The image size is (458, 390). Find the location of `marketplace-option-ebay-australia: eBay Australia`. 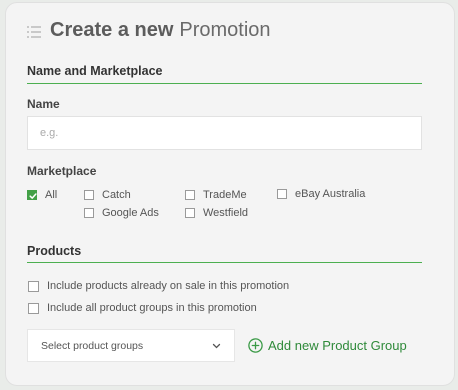

marketplace-option-ebay-australia: eBay Australia is located at coordinates (321, 194).